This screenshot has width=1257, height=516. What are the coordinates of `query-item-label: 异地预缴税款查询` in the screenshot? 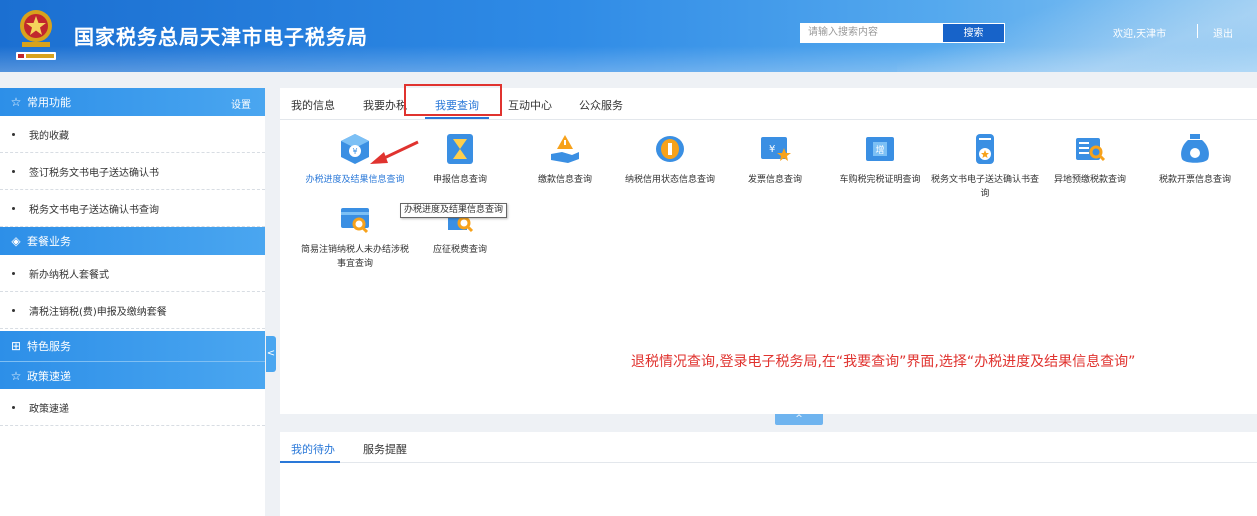 It's located at (1089, 180).